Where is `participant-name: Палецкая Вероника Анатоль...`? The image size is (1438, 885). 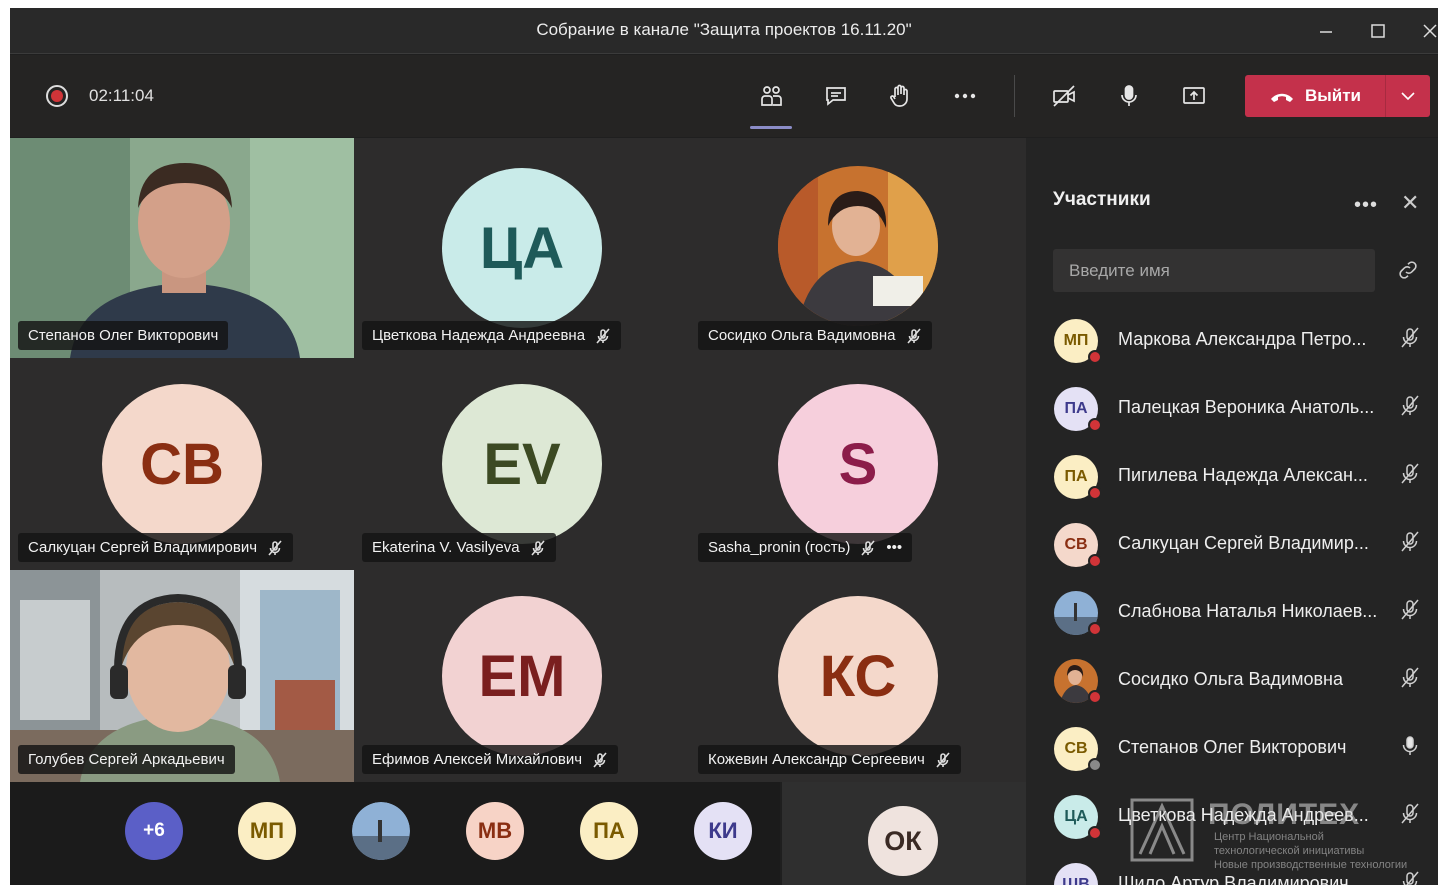
participant-name: Палецкая Вероника Анатоль... is located at coordinates (1246, 407).